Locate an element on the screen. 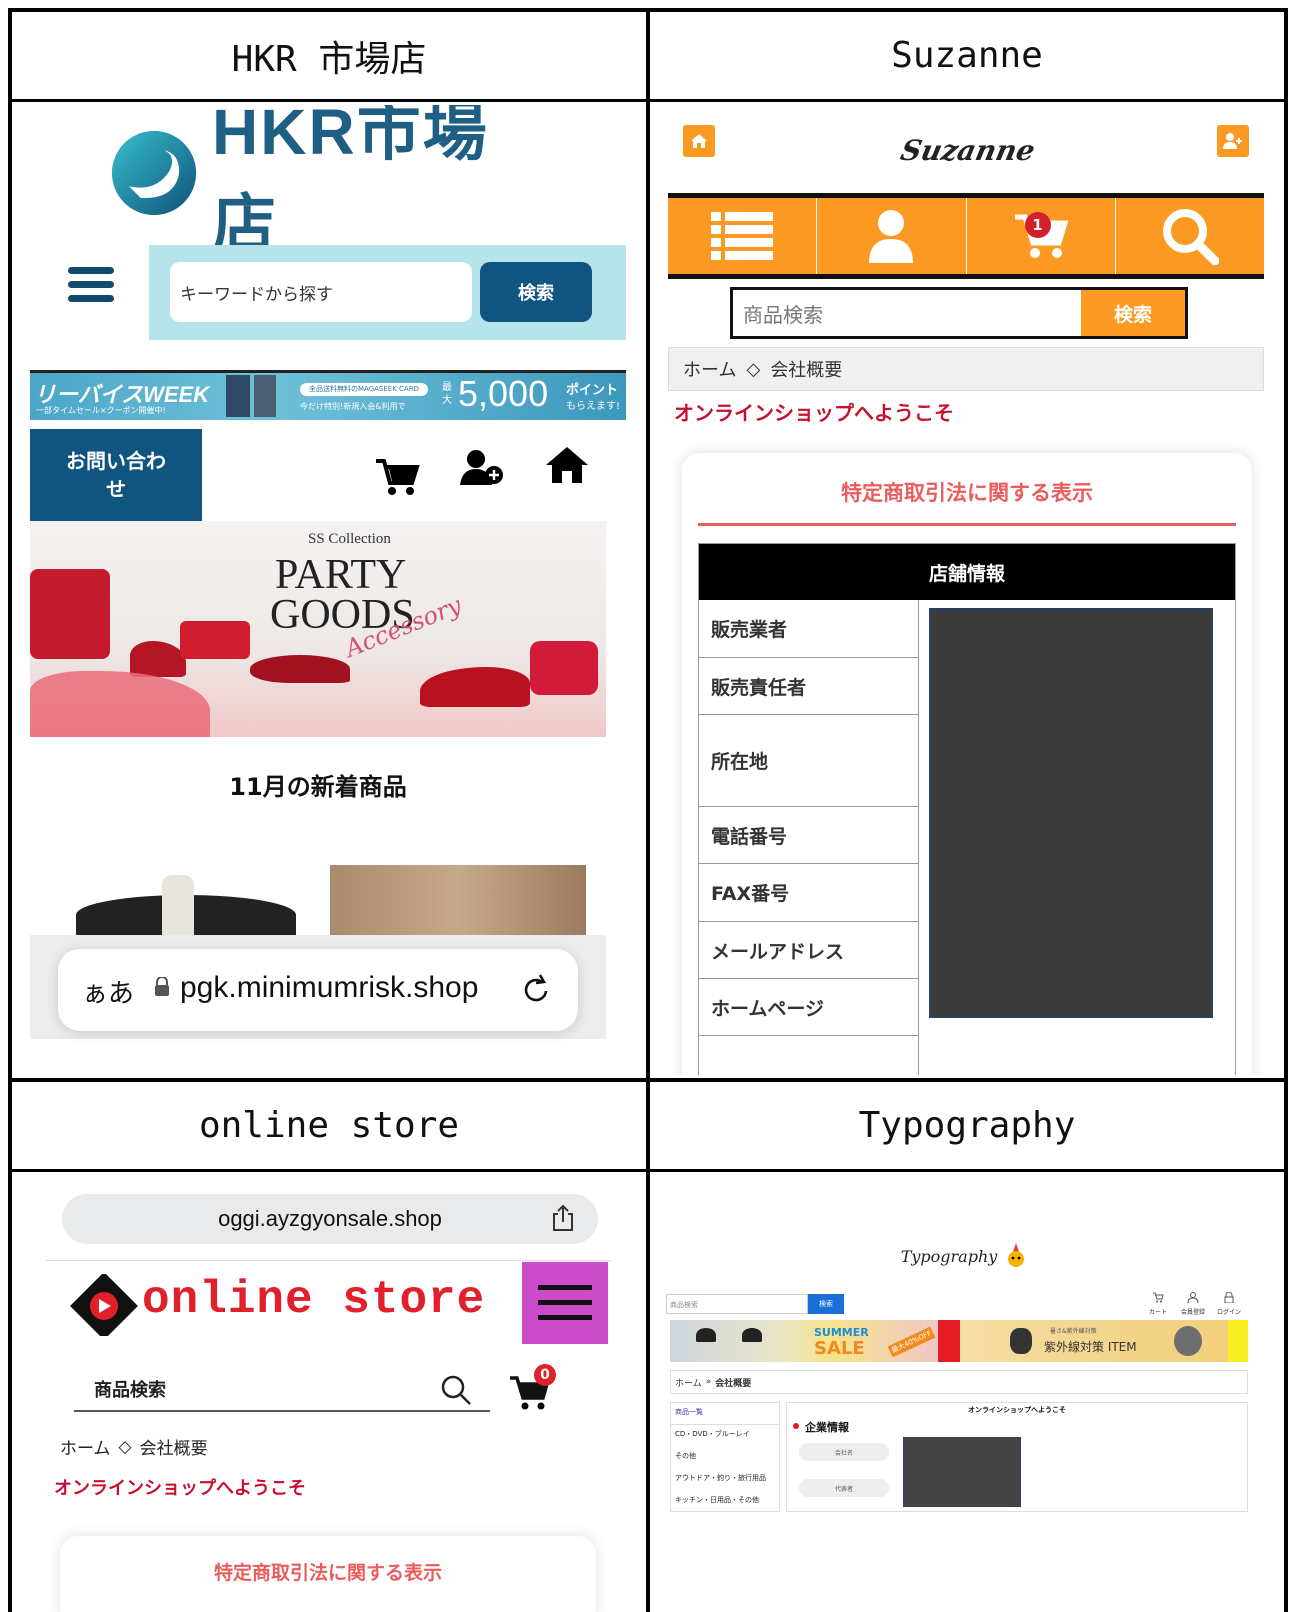 The image size is (1289, 1612). banner-max: 最大 is located at coordinates (447, 394).